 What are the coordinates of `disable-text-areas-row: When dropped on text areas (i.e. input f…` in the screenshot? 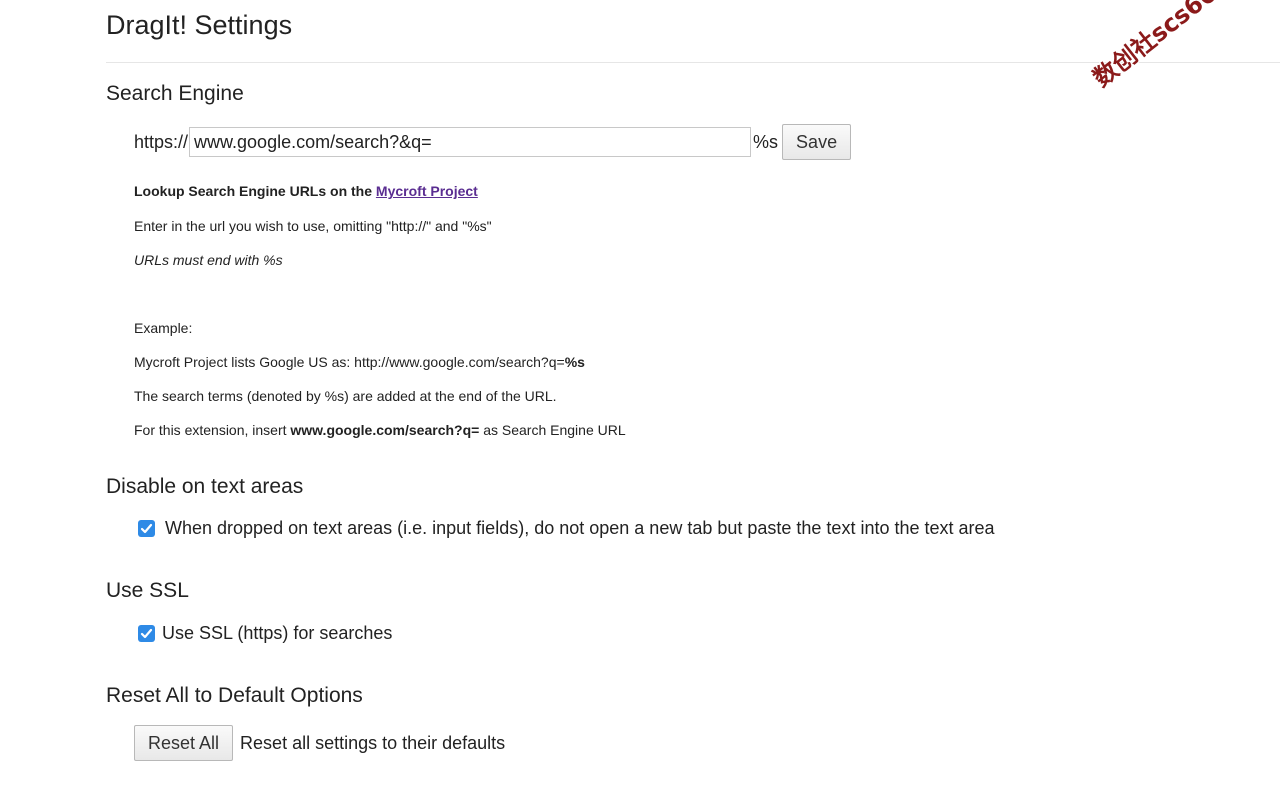 It's located at (566, 528).